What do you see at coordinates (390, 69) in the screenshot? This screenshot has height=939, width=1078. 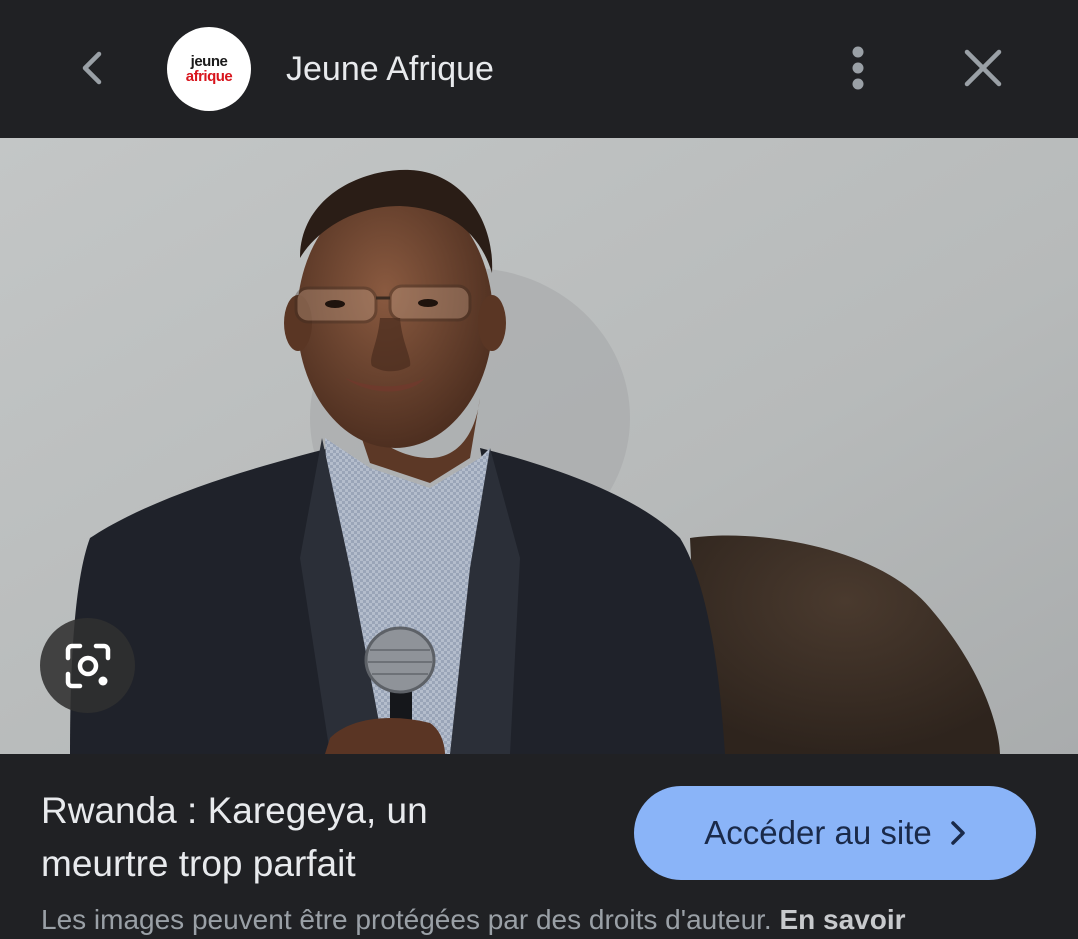 I see `site-name: Jeune Afrique` at bounding box center [390, 69].